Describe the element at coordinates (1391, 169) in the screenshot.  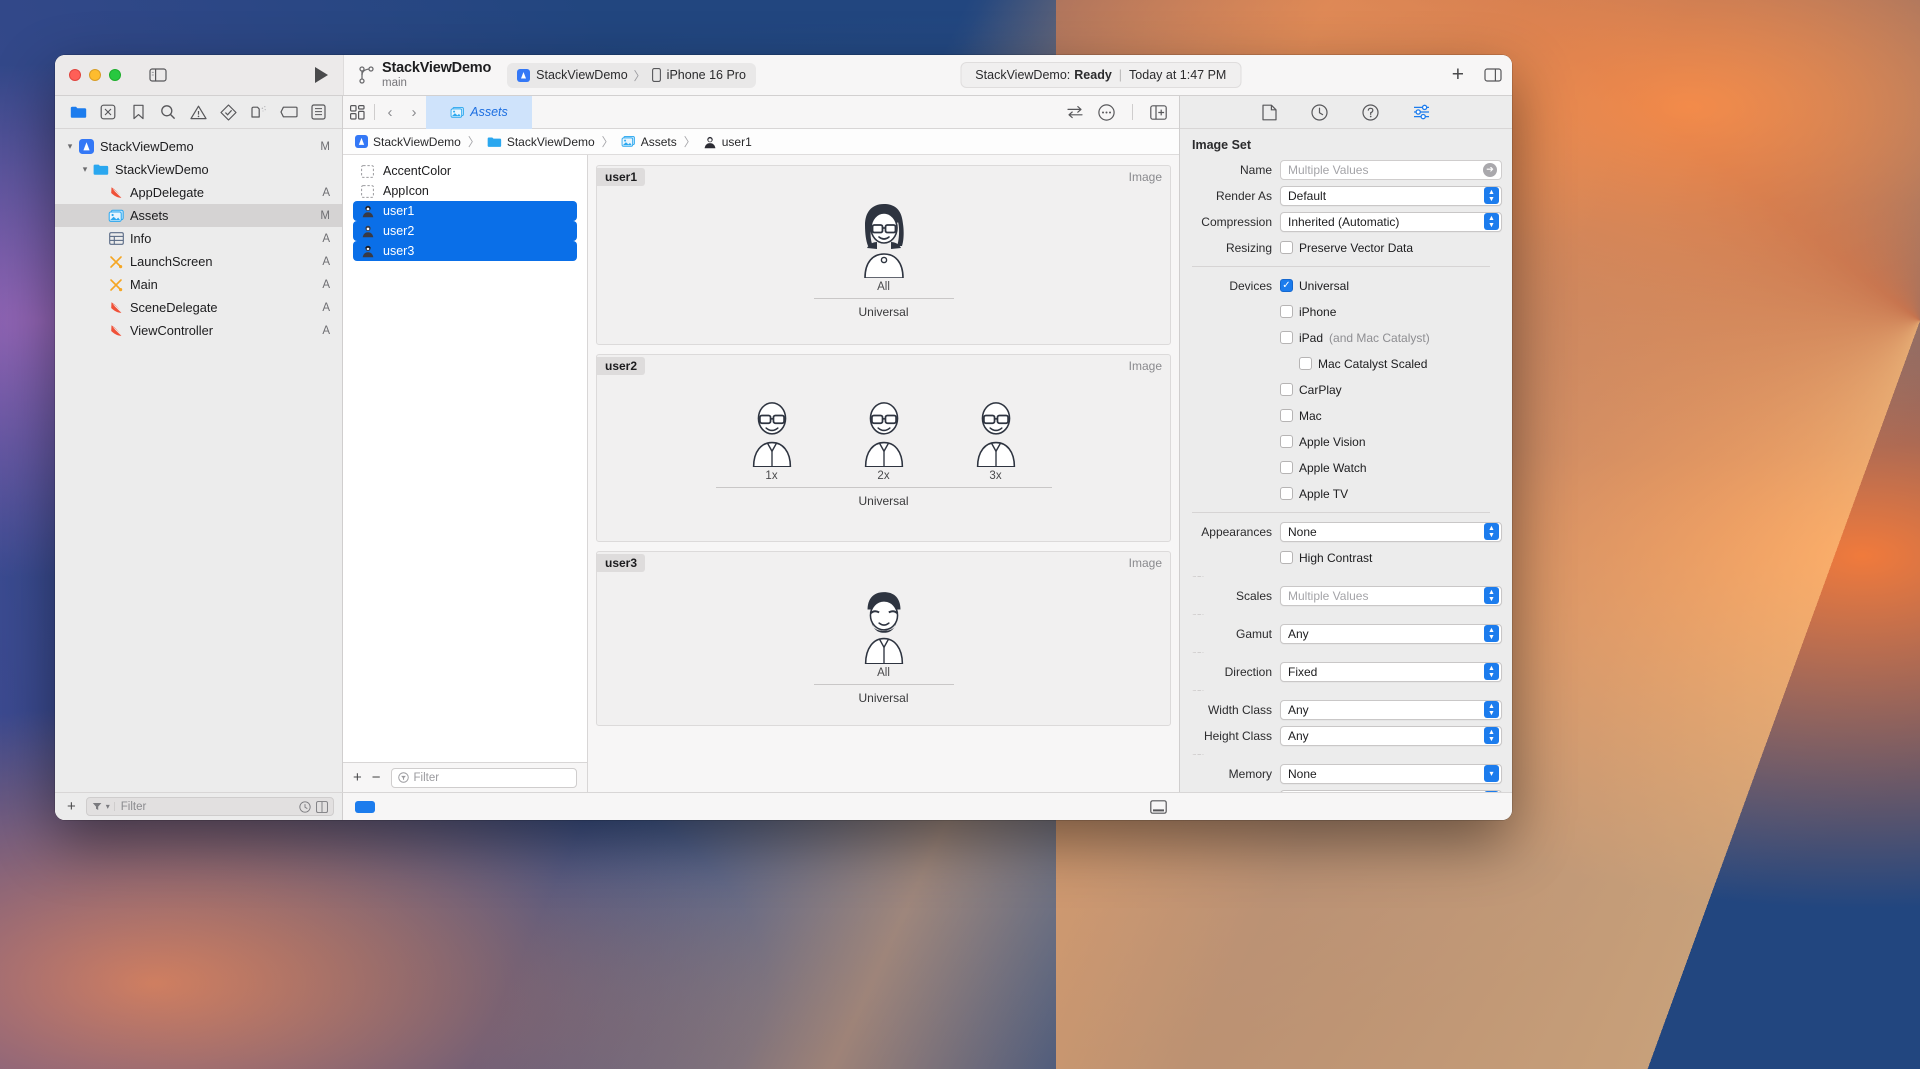
I see `name-input: Multiple Values ➔` at that location.